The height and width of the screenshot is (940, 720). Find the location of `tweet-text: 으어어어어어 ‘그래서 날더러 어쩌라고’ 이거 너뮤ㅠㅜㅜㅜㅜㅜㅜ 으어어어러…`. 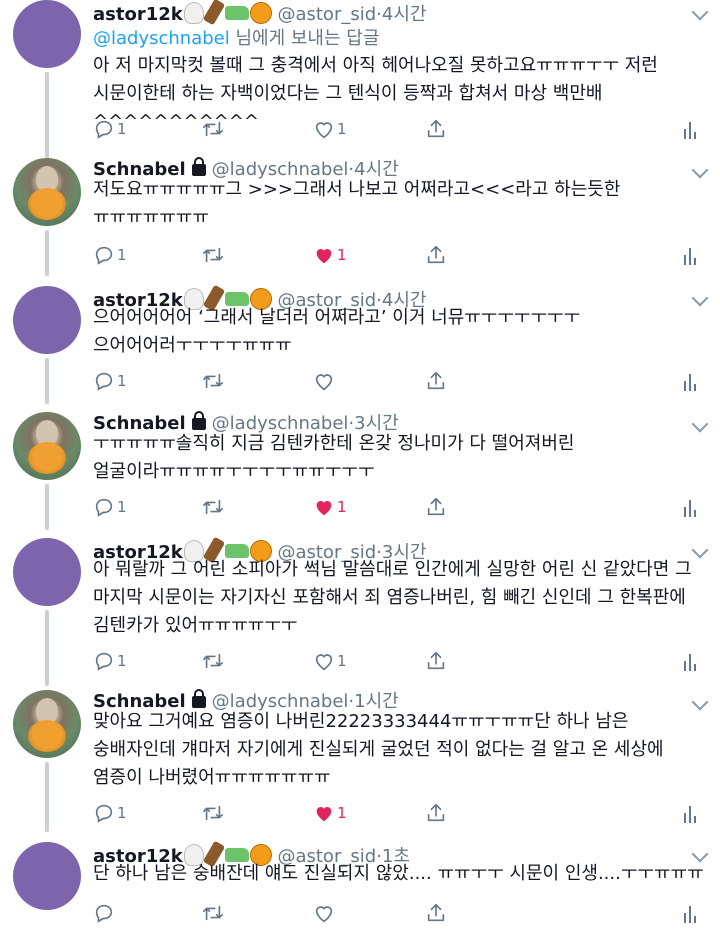

tweet-text: 으어어어어어 ‘그래서 날더러 어쩌라고’ 이거 너뮤ㅠㅜㅜㅜㅜㅜㅜ 으어어어러… is located at coordinates (337, 331).